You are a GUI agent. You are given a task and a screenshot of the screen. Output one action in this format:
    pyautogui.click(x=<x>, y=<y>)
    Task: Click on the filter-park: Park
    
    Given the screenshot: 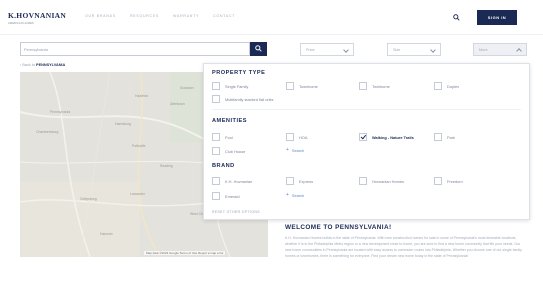 What is the action you would take?
    pyautogui.click(x=444, y=137)
    